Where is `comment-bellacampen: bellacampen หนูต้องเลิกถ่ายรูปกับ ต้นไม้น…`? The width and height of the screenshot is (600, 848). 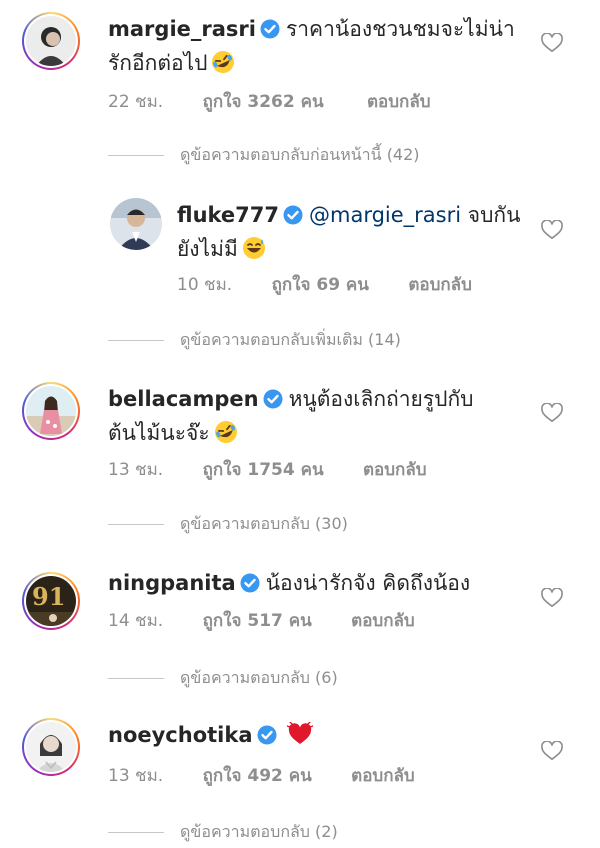 comment-bellacampen: bellacampen หนูต้องเลิกถ่ายรูปกับ ต้นไม้น… is located at coordinates (300, 432).